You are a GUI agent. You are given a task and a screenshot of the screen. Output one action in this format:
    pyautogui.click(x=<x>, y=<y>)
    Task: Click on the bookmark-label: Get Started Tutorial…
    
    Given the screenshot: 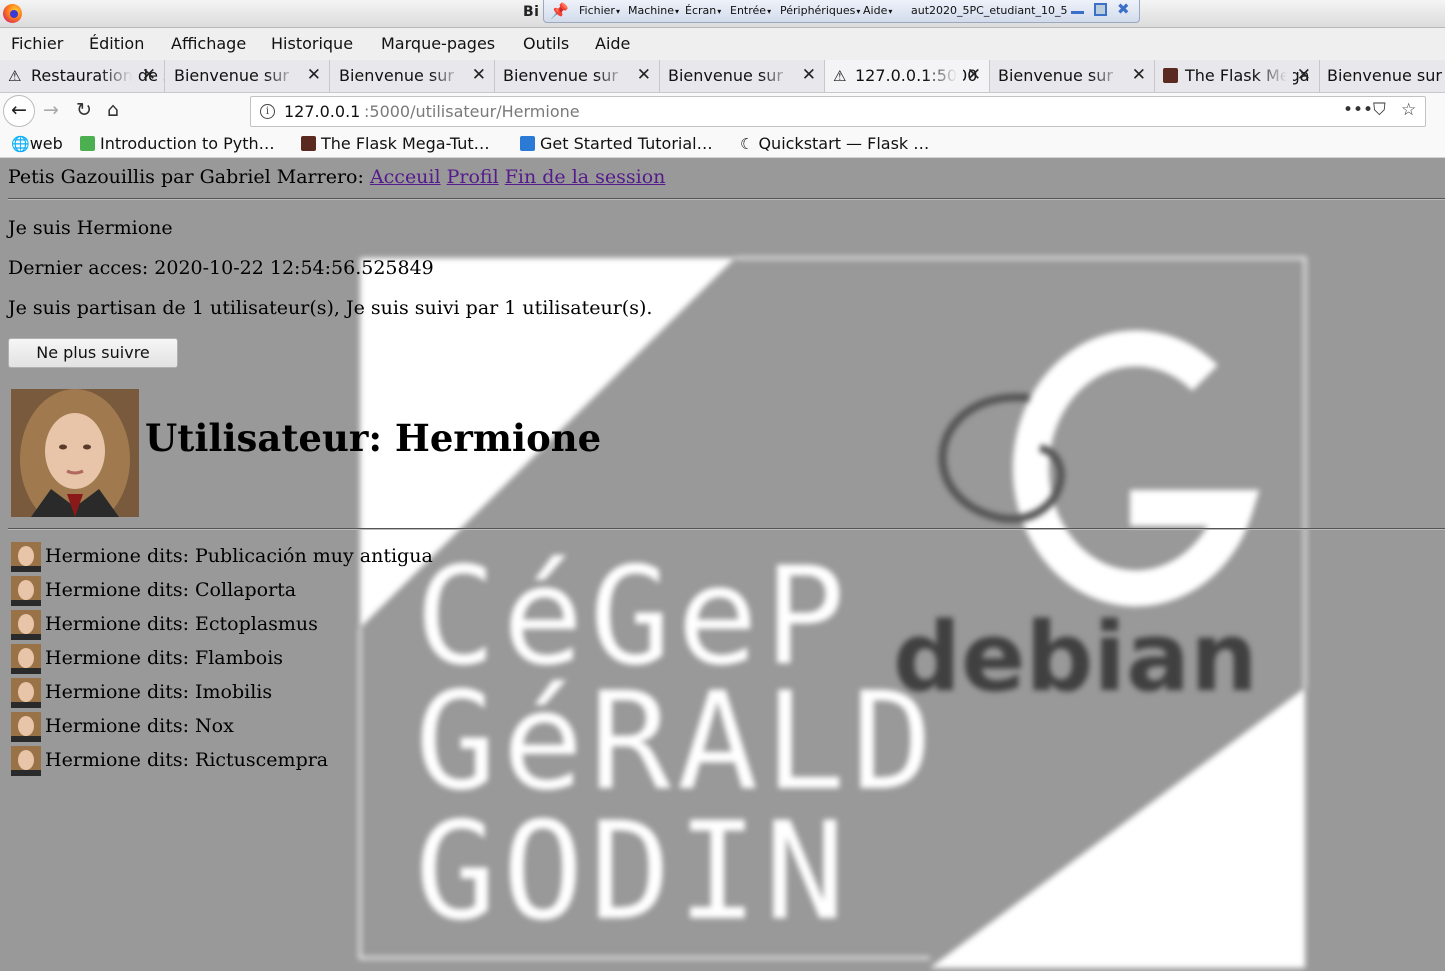 What is the action you would take?
    pyautogui.click(x=626, y=143)
    